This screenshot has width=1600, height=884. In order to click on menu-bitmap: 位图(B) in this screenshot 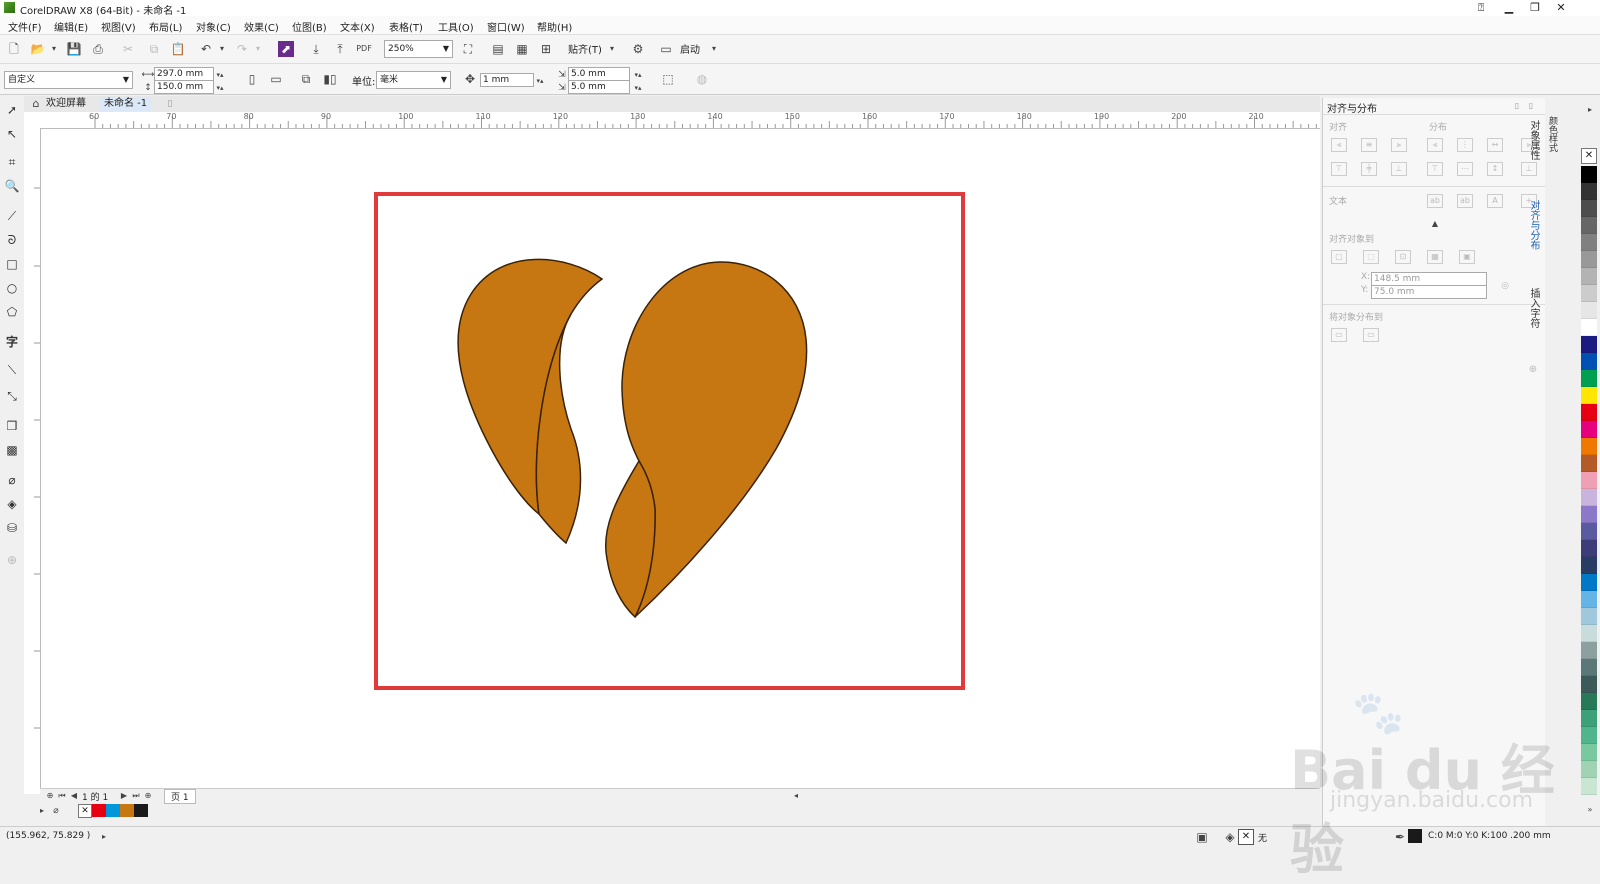, I will do `click(309, 26)`.